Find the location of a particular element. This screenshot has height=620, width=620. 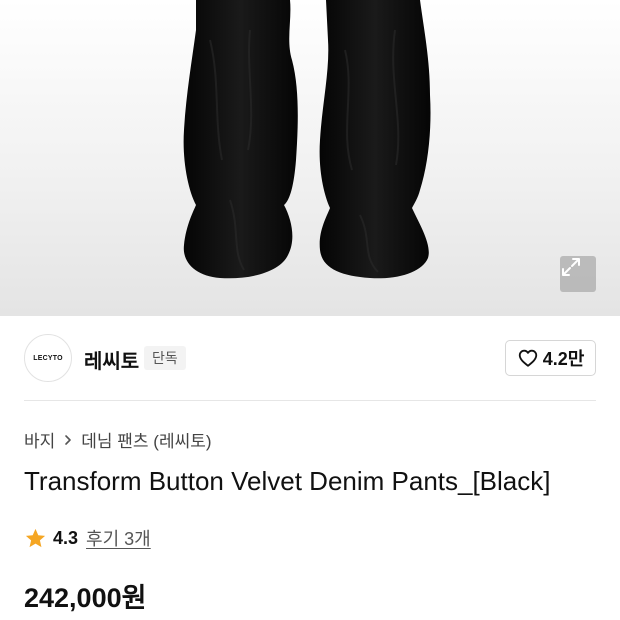

brand-logo: LECYTO is located at coordinates (48, 358).